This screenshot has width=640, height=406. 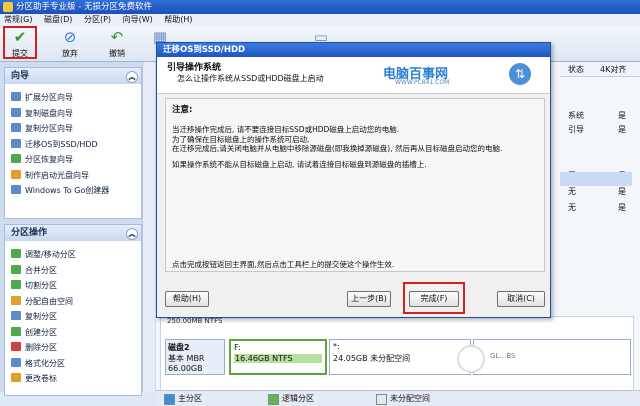 I want to click on dialog-subheading: 怎么让操作系统从SSD或HDD磁盘上启动, so click(x=250, y=78).